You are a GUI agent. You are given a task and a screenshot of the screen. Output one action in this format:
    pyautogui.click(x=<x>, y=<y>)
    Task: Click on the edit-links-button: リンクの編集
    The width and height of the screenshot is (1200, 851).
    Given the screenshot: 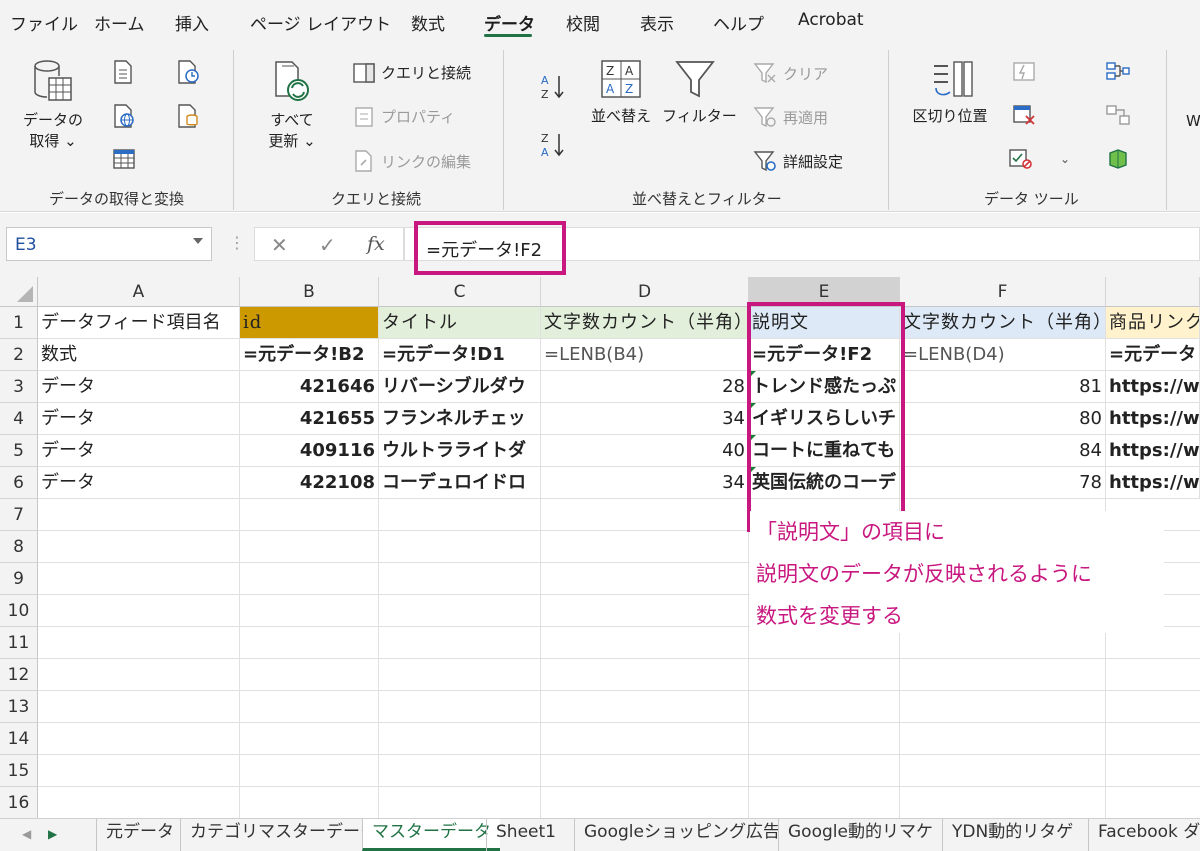 What is the action you would take?
    pyautogui.click(x=412, y=161)
    